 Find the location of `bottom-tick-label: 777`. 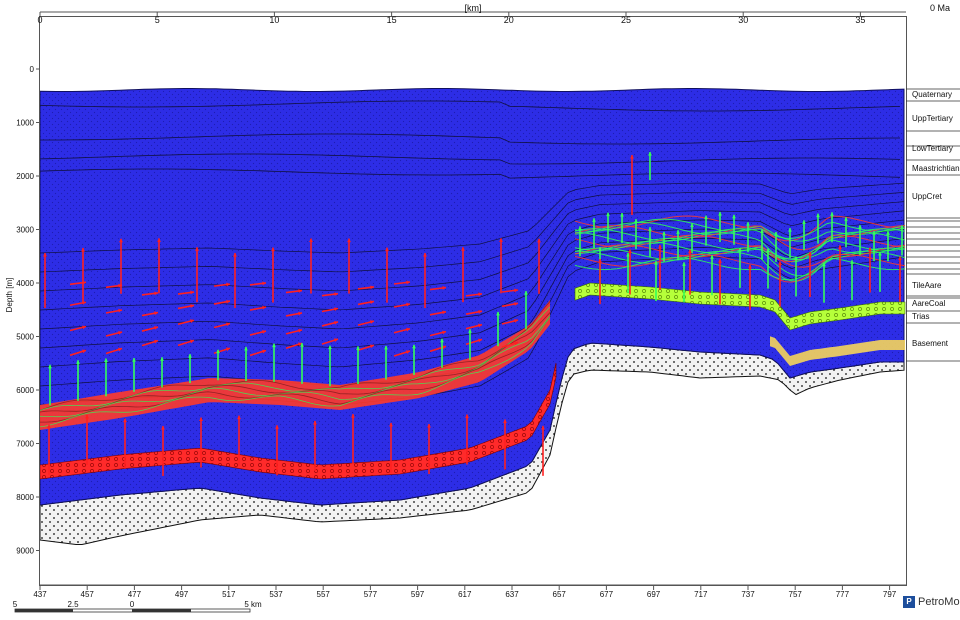

bottom-tick-label: 777 is located at coordinates (843, 594).